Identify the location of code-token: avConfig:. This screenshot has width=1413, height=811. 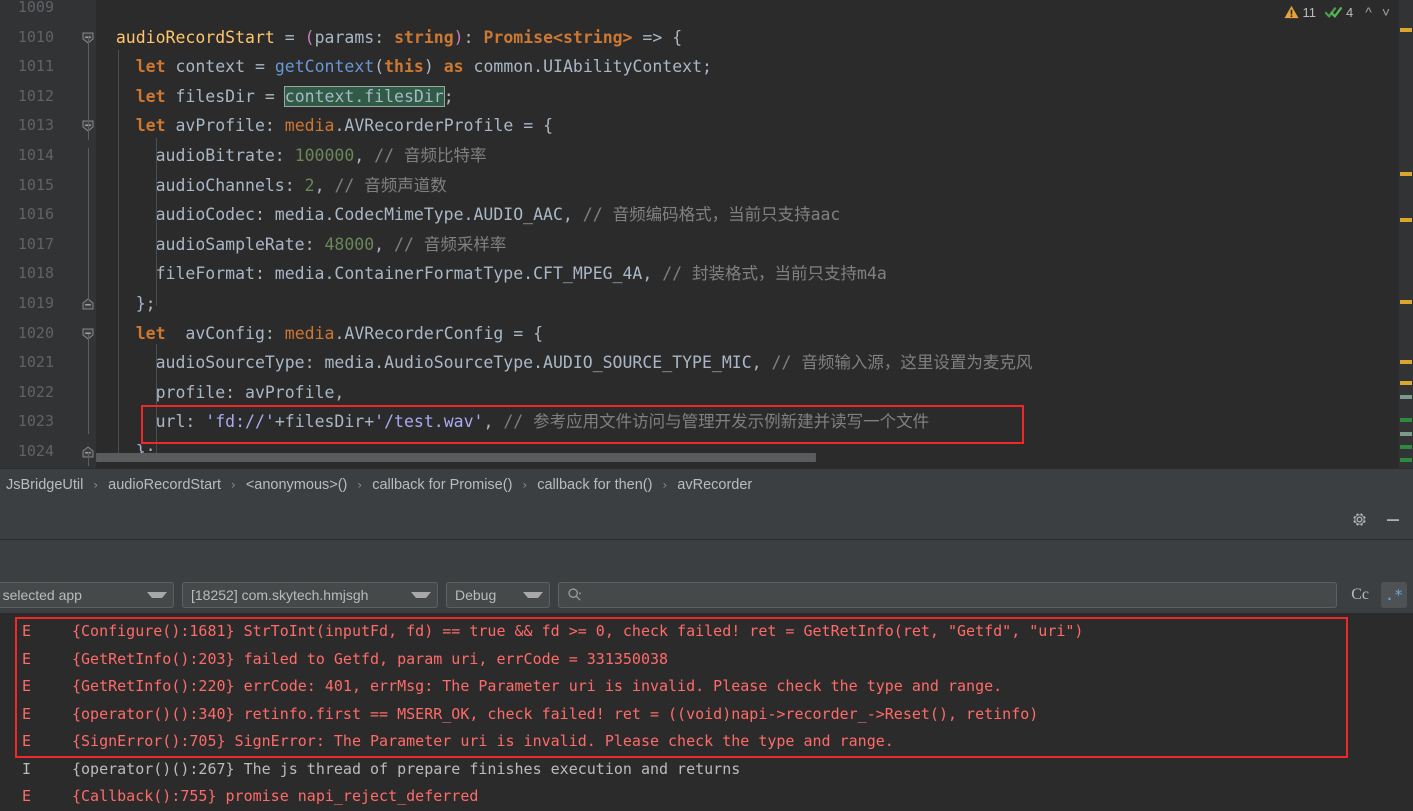
(225, 333).